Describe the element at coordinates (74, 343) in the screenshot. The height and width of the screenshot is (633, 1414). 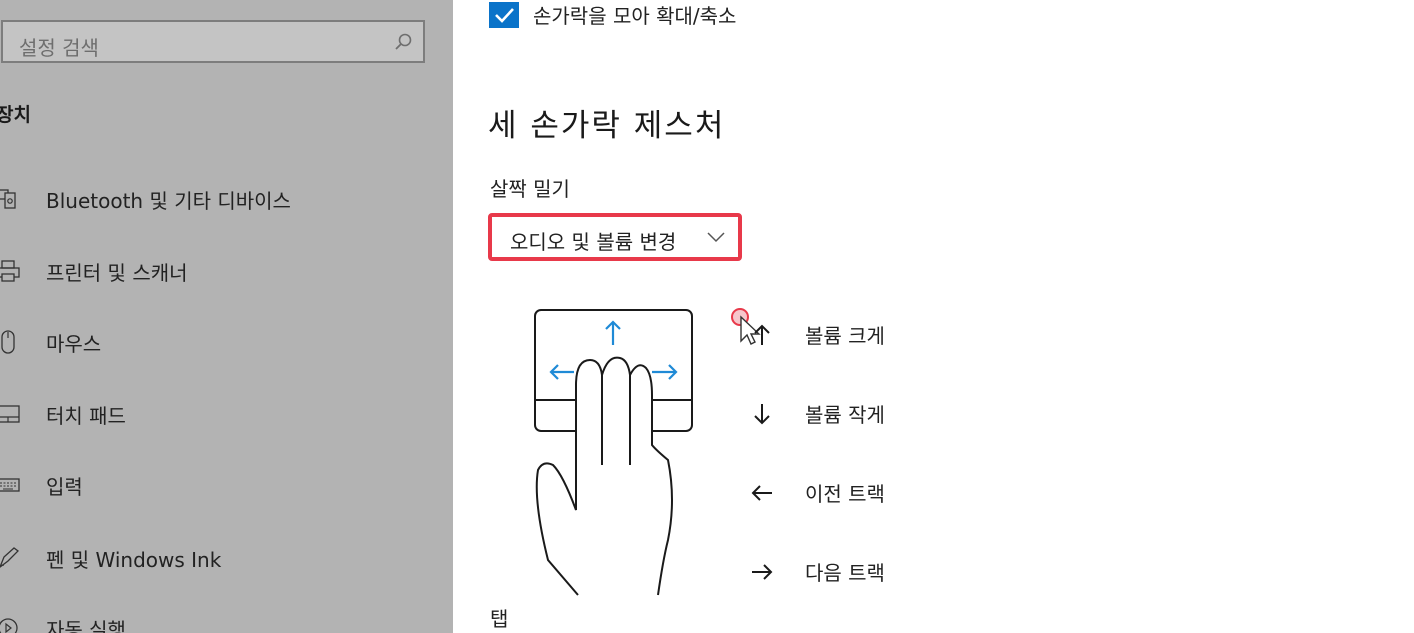
I see `sidebar-item-label: 마우스` at that location.